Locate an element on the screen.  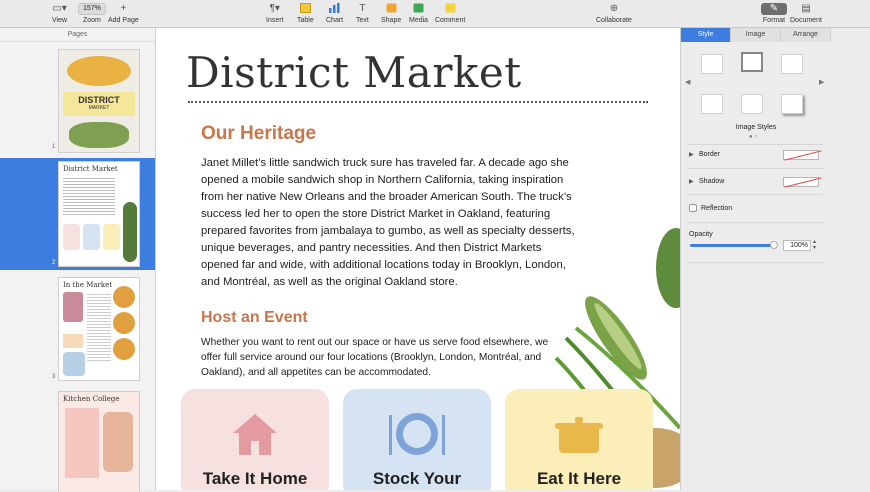
tab-image: Image is located at coordinates (756, 35).